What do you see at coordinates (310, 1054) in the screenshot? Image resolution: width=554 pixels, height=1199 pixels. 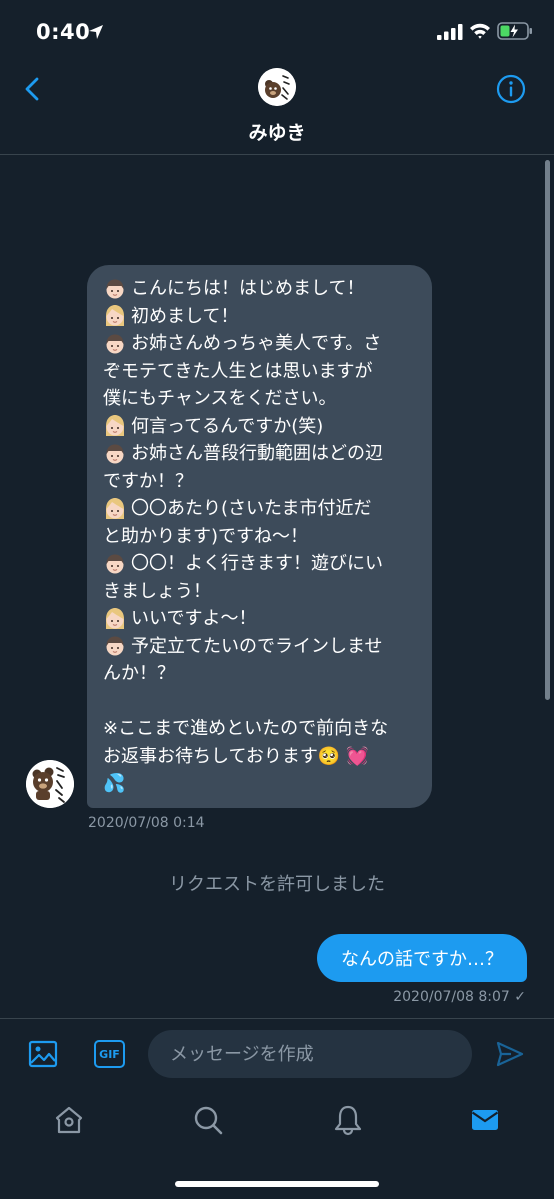 I see `message-input` at bounding box center [310, 1054].